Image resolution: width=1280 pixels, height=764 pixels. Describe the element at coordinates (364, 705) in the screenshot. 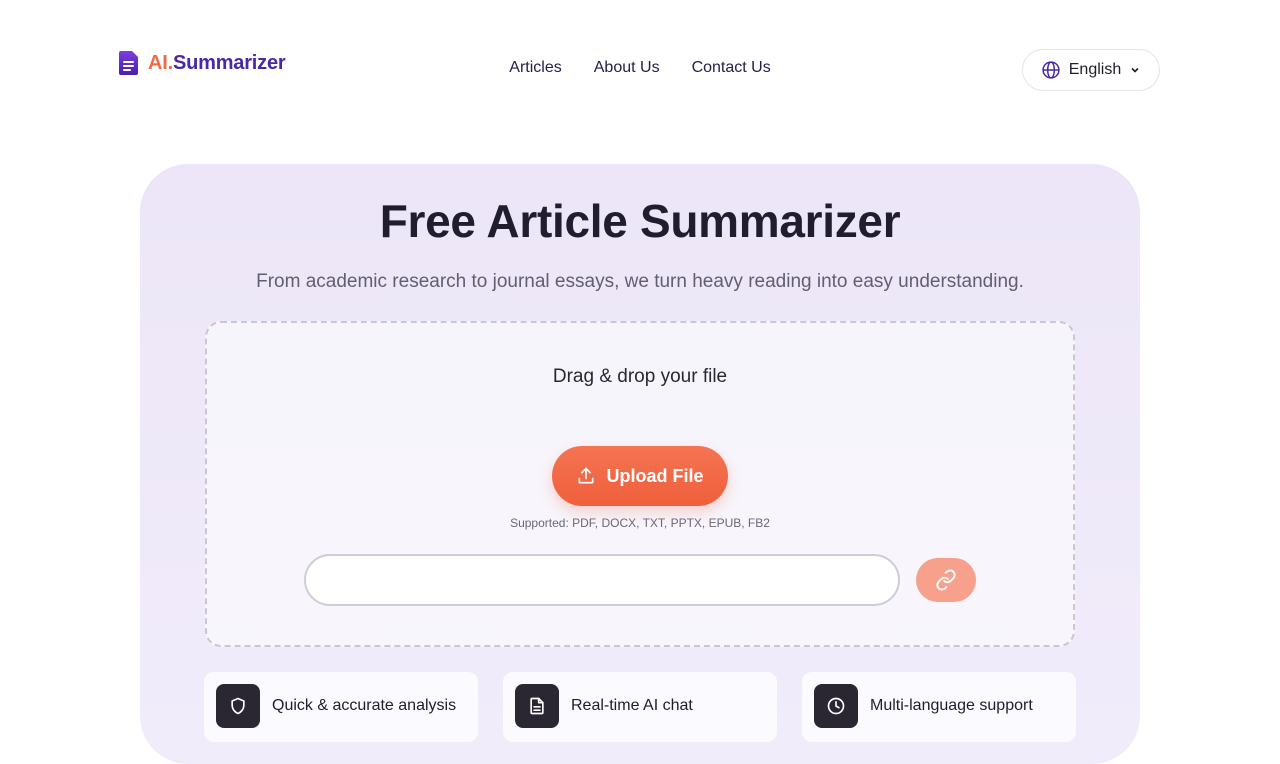

I see `feature-label: Quick & accurate analysis` at that location.